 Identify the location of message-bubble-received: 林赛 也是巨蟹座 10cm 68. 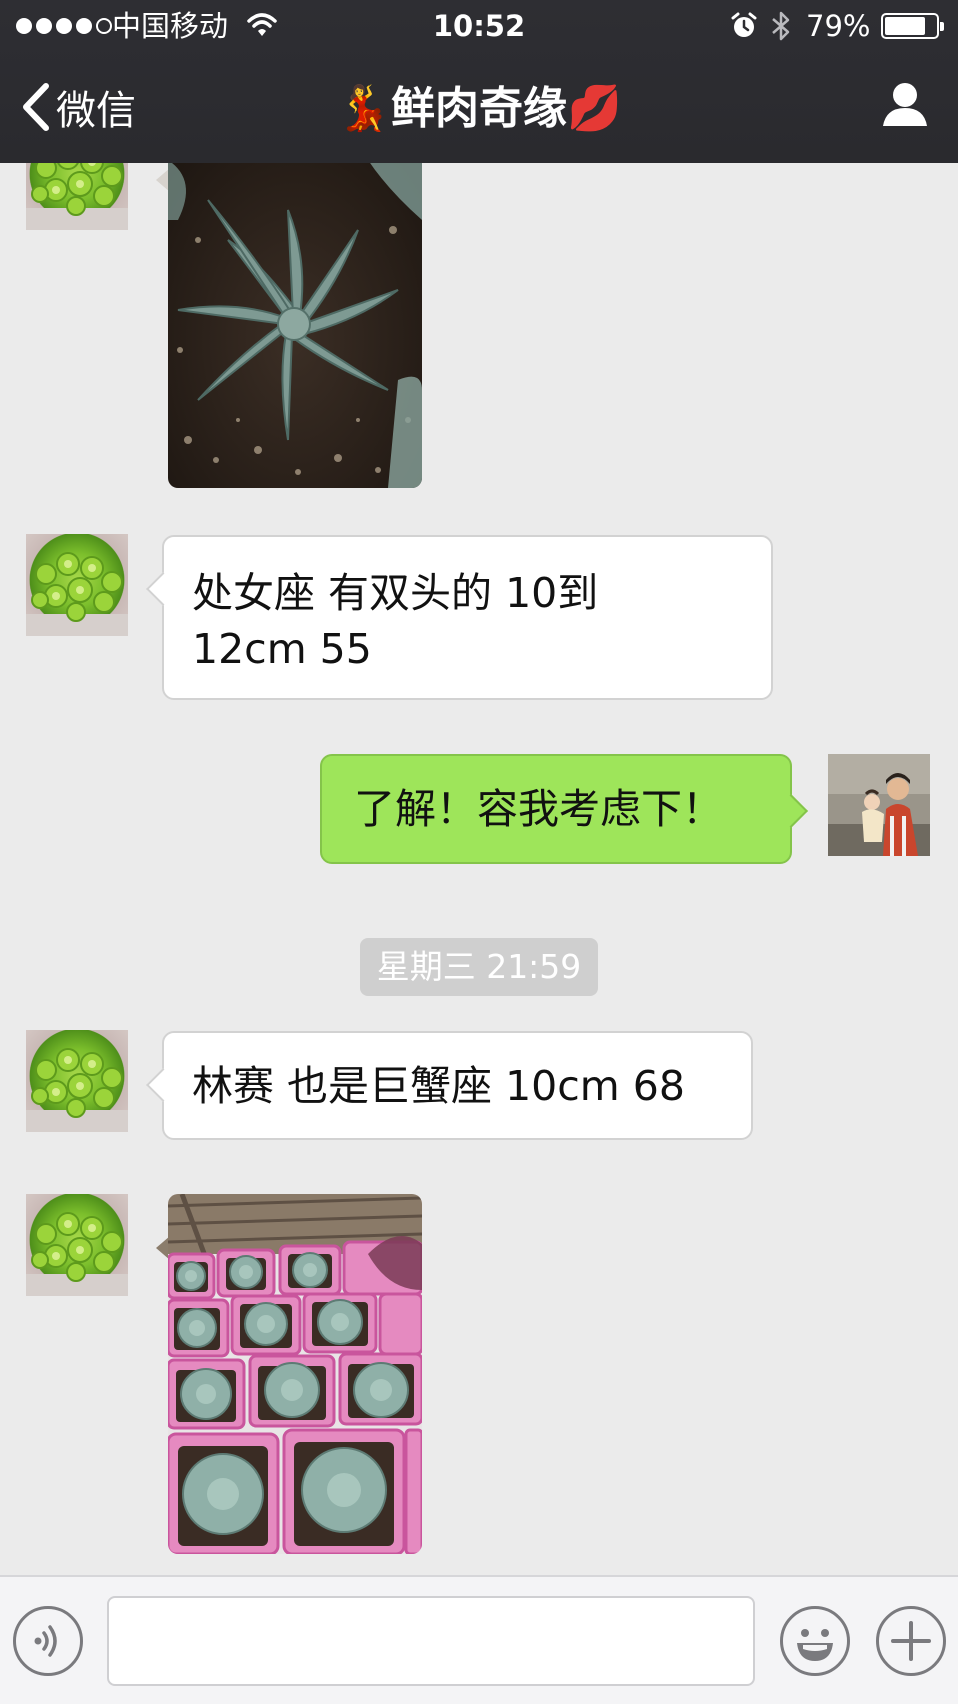
(449, 1085).